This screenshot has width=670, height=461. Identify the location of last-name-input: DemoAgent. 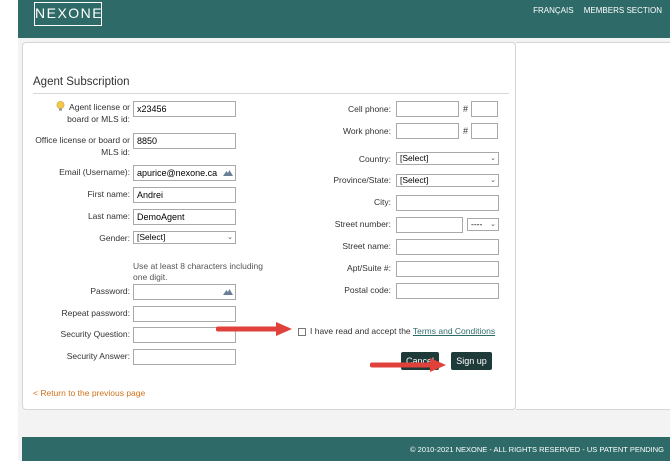
(184, 217).